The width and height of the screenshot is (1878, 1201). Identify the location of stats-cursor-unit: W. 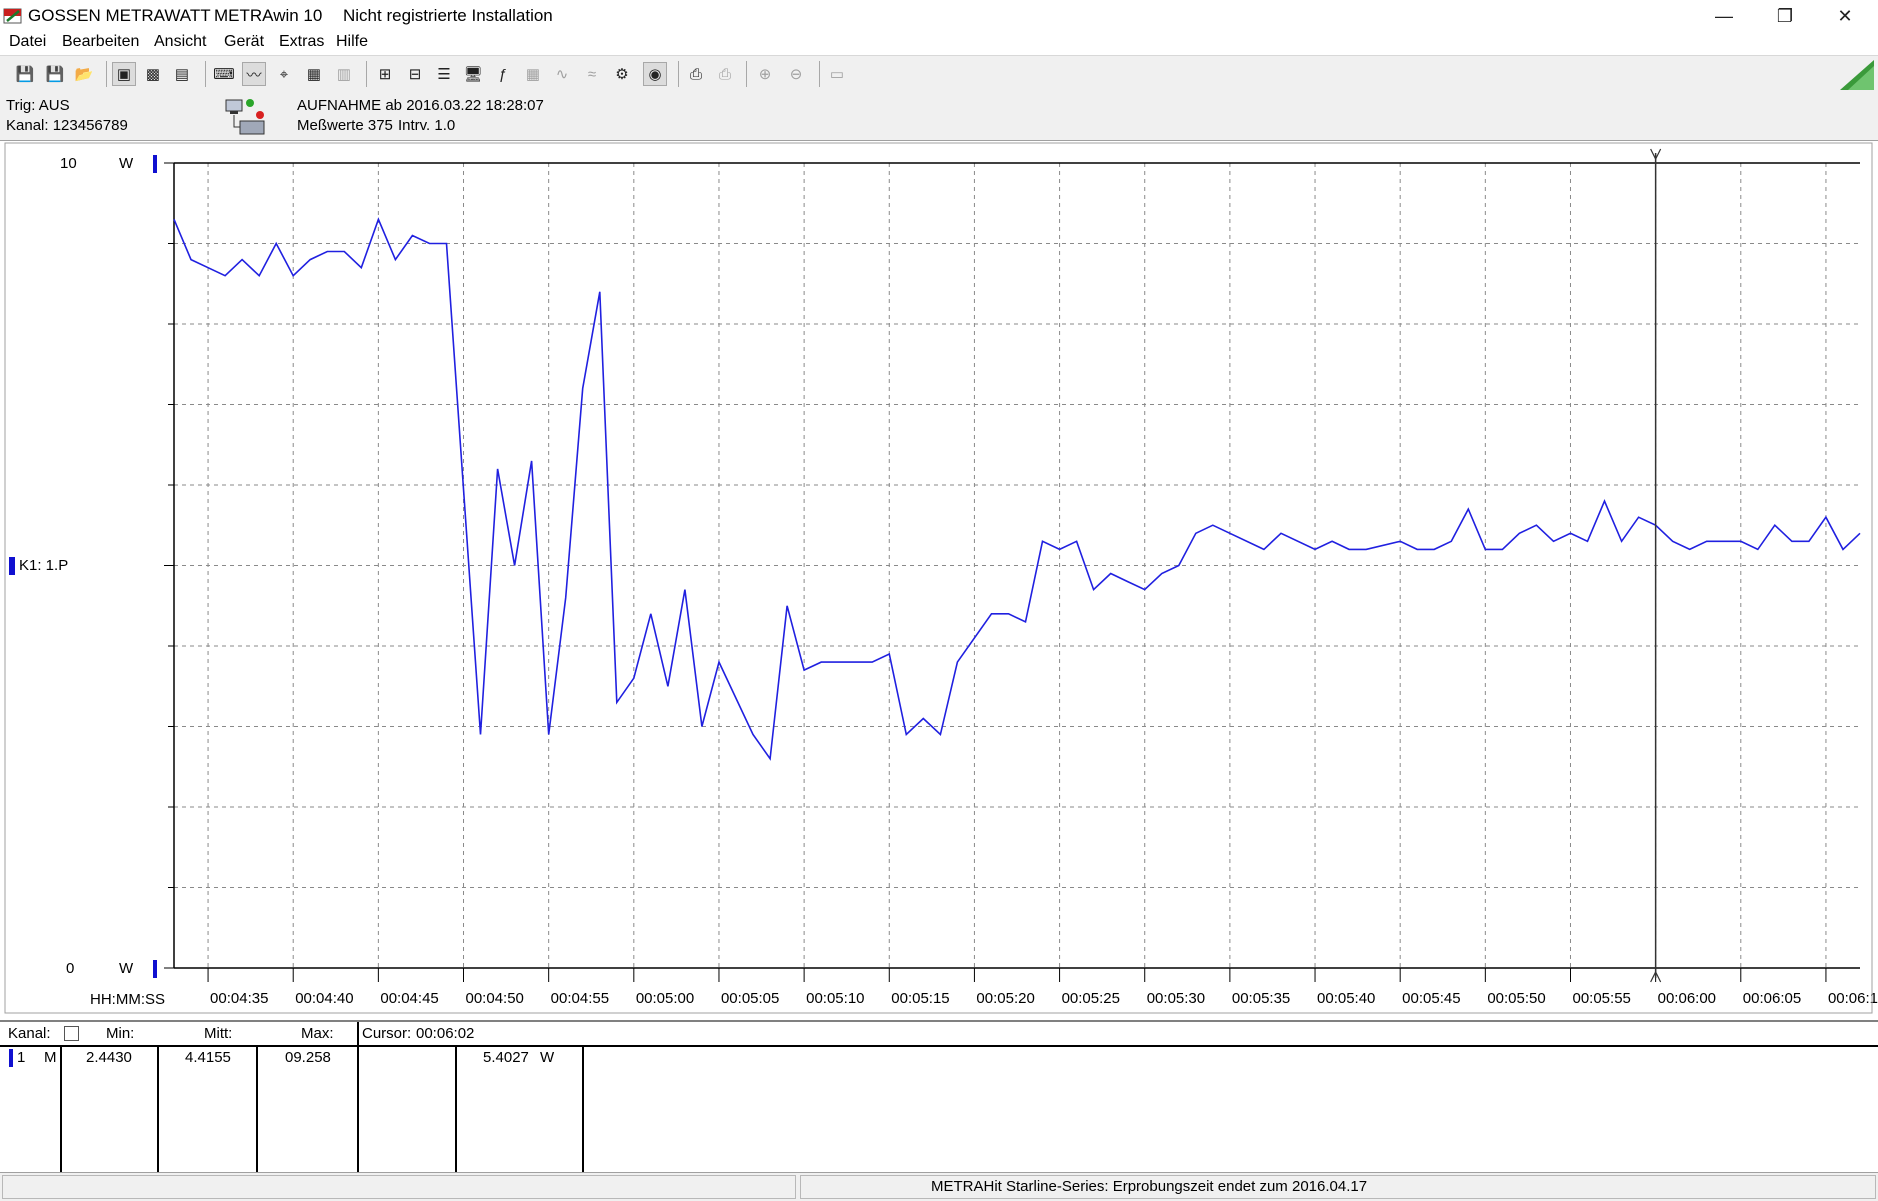
(547, 1057).